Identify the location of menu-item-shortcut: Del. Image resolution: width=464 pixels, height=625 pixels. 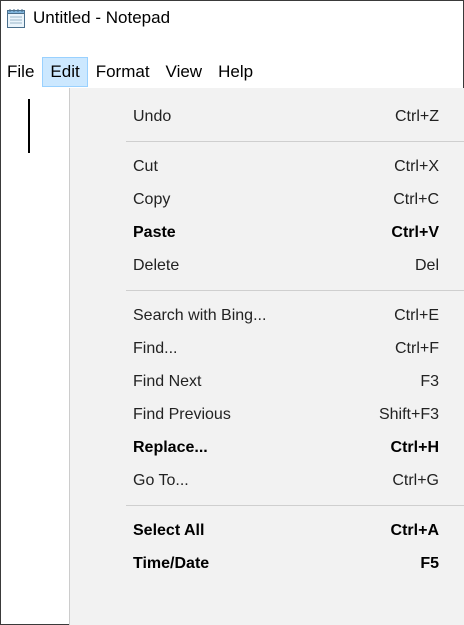
(426, 265).